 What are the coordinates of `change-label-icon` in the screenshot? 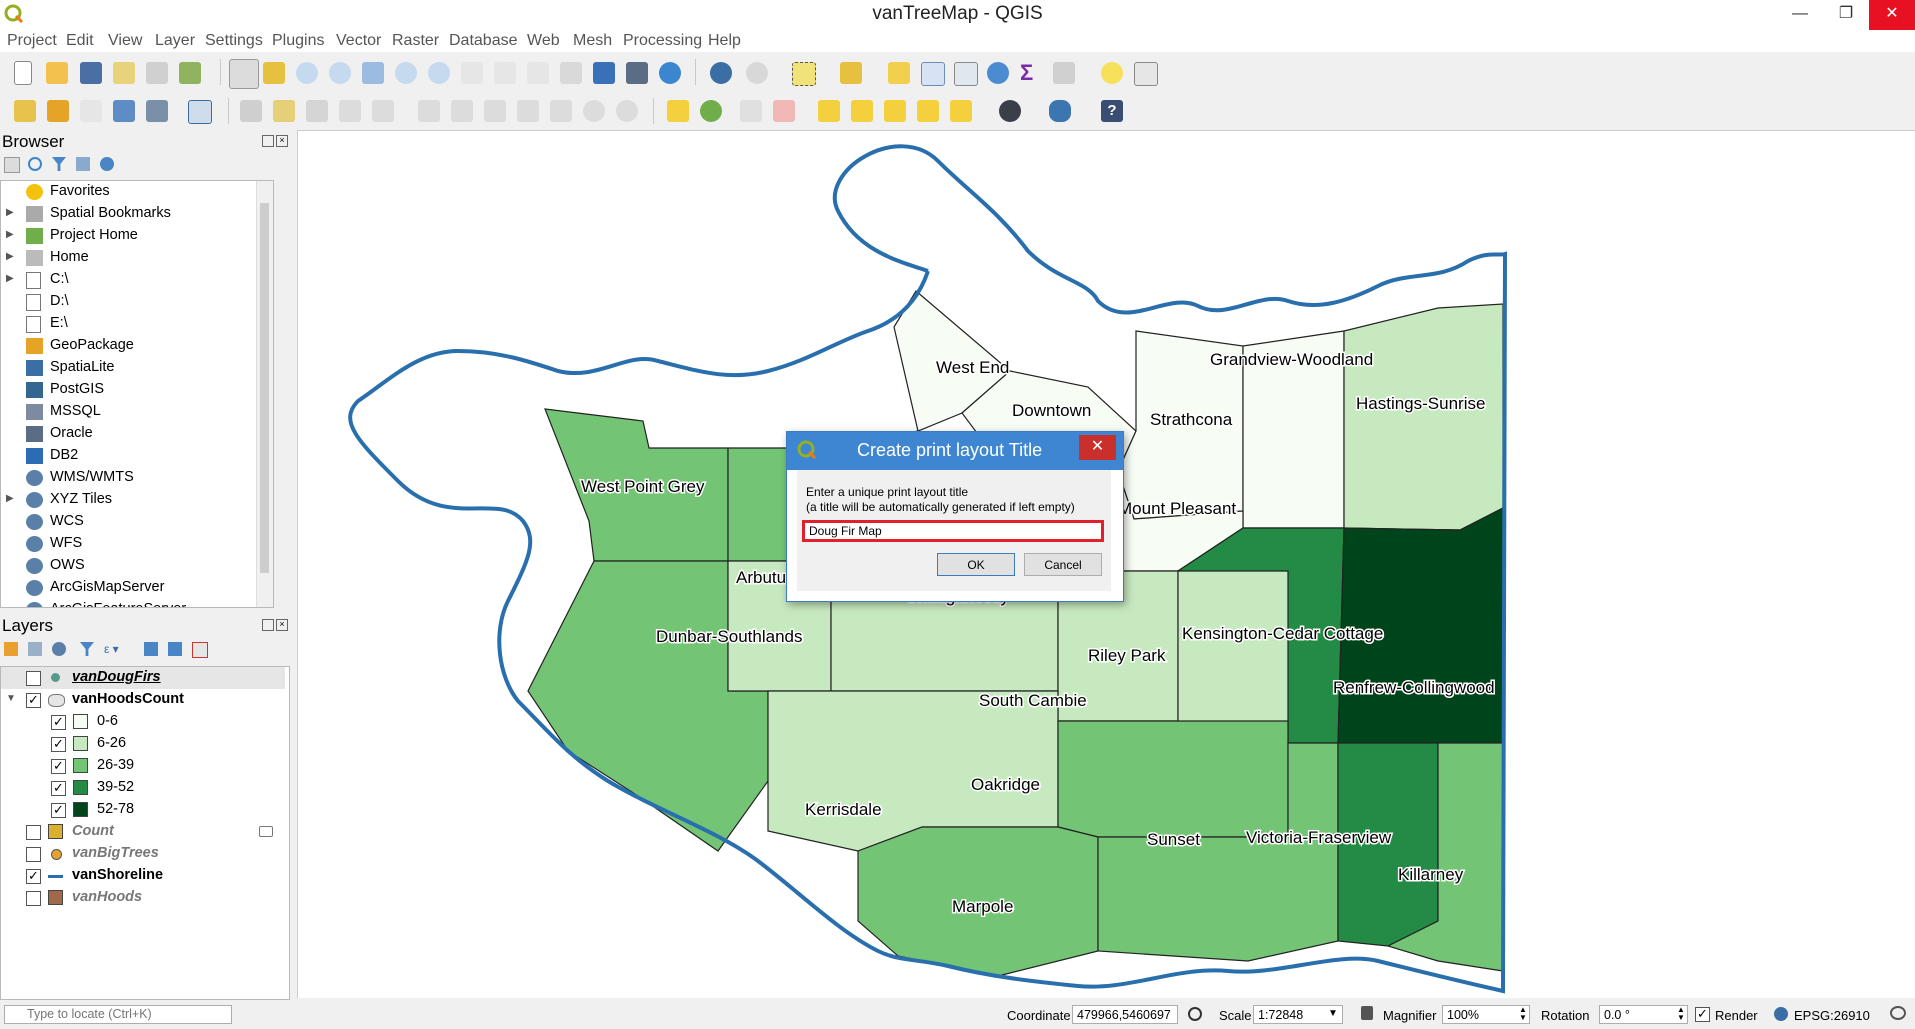 It's located at (895, 111).